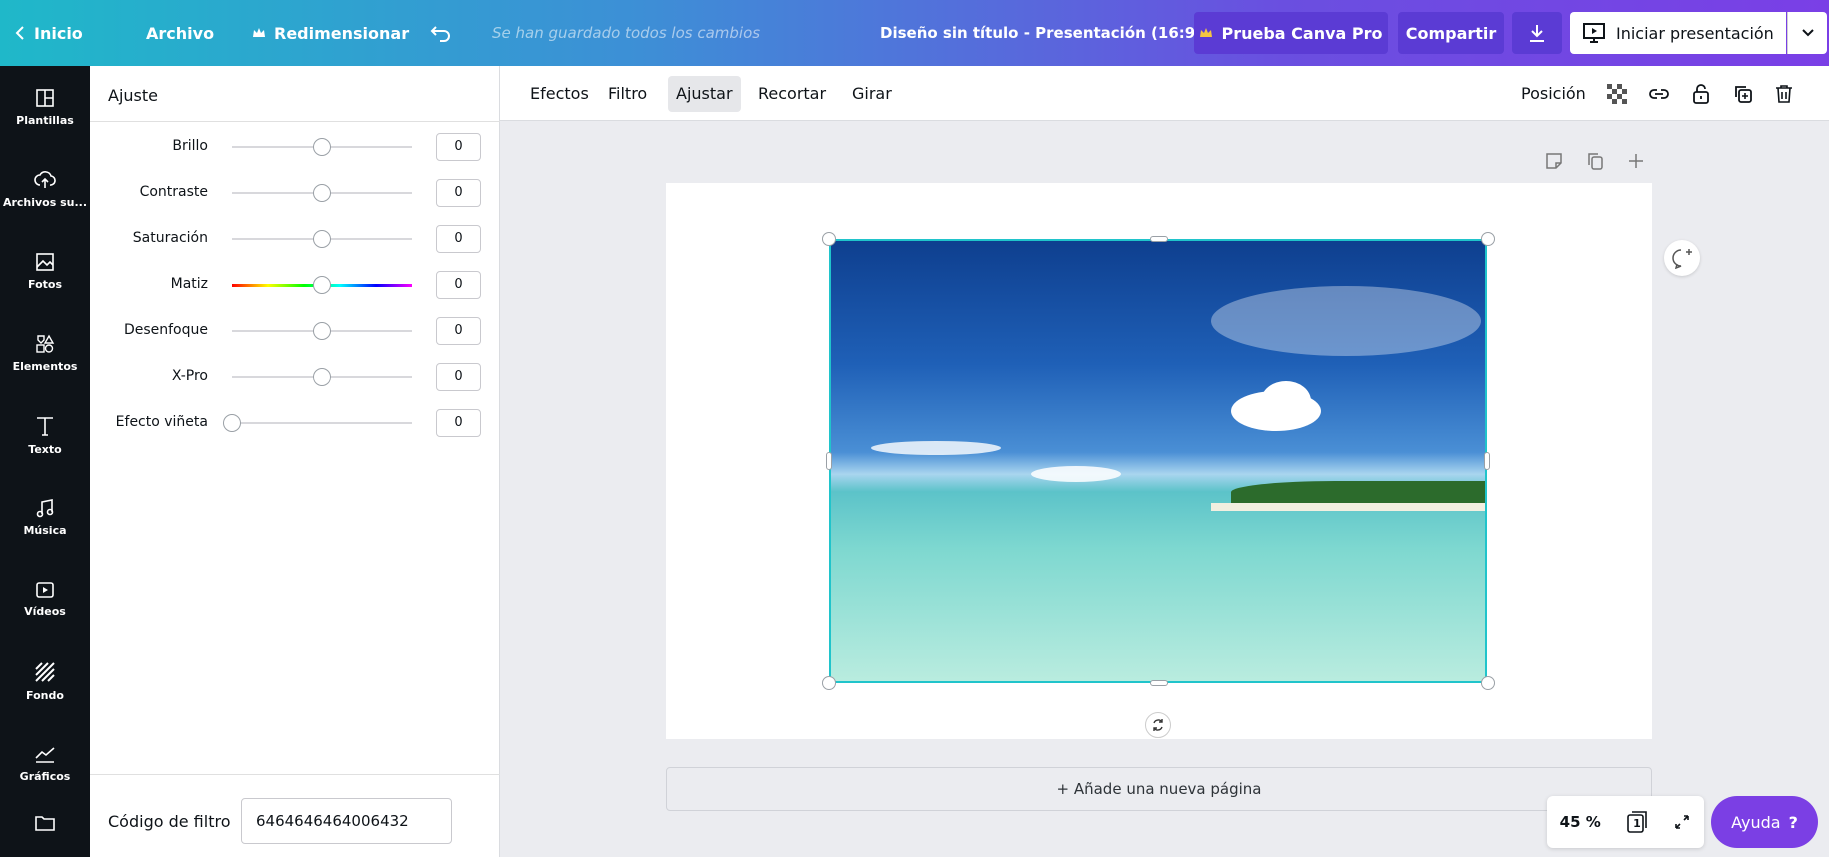 The width and height of the screenshot is (1829, 857). I want to click on crop-button: Recortar, so click(792, 94).